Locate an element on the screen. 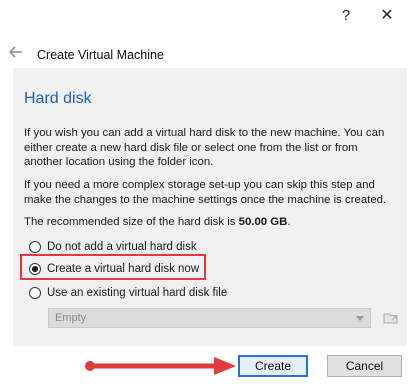 This screenshot has height=386, width=414. radio-existing-disk: Use an existing virtual hard disk file is located at coordinates (128, 293).